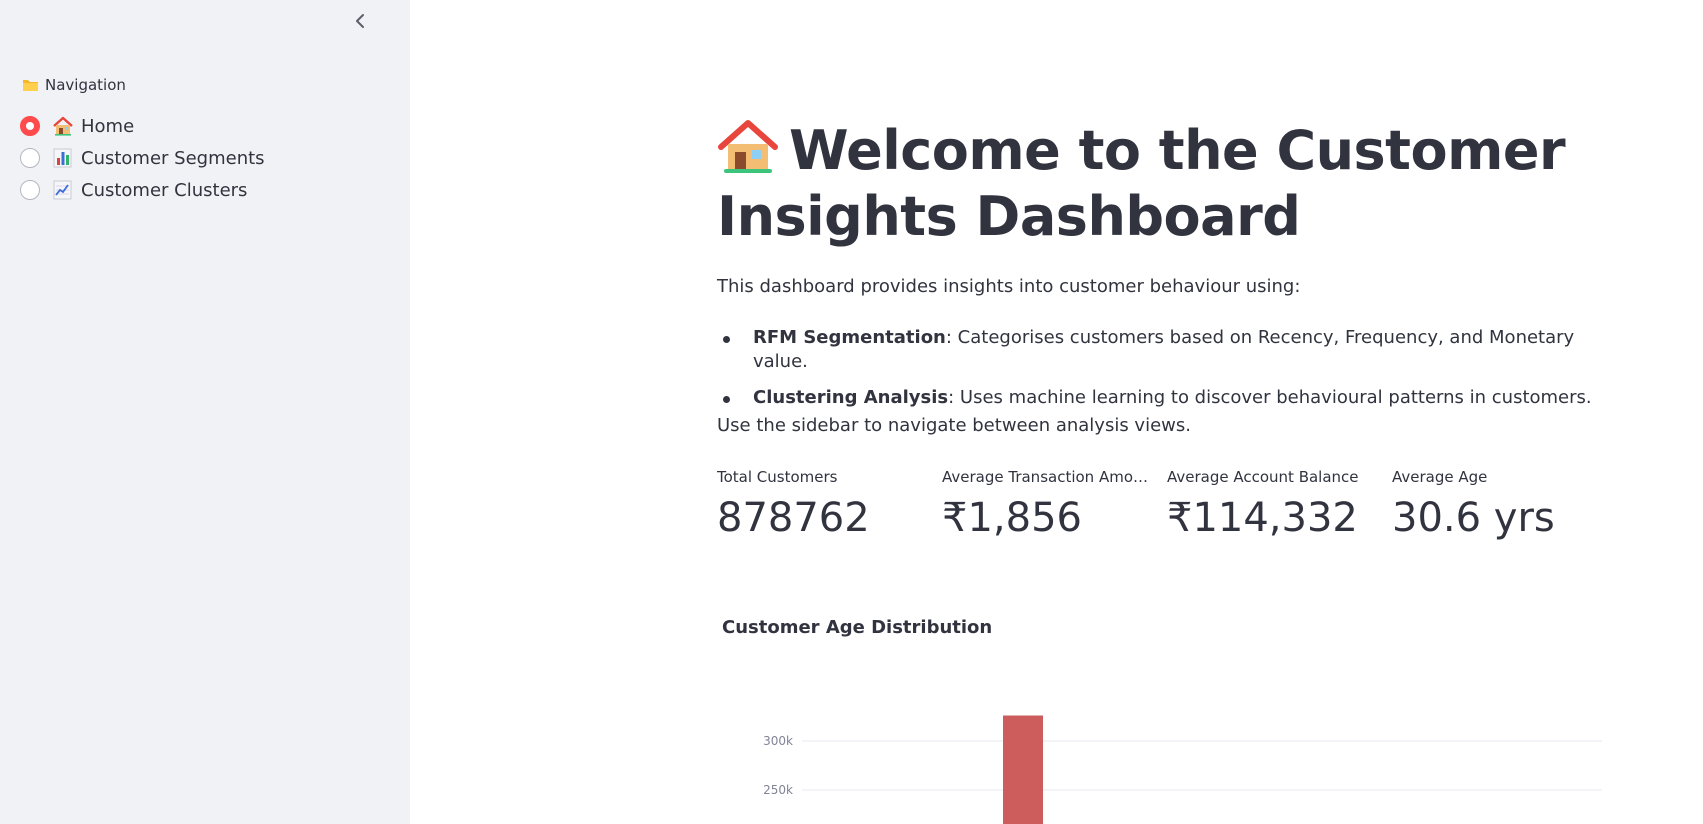 This screenshot has height=824, width=1703. I want to click on chart-title: Customer Age Distribution, so click(857, 627).